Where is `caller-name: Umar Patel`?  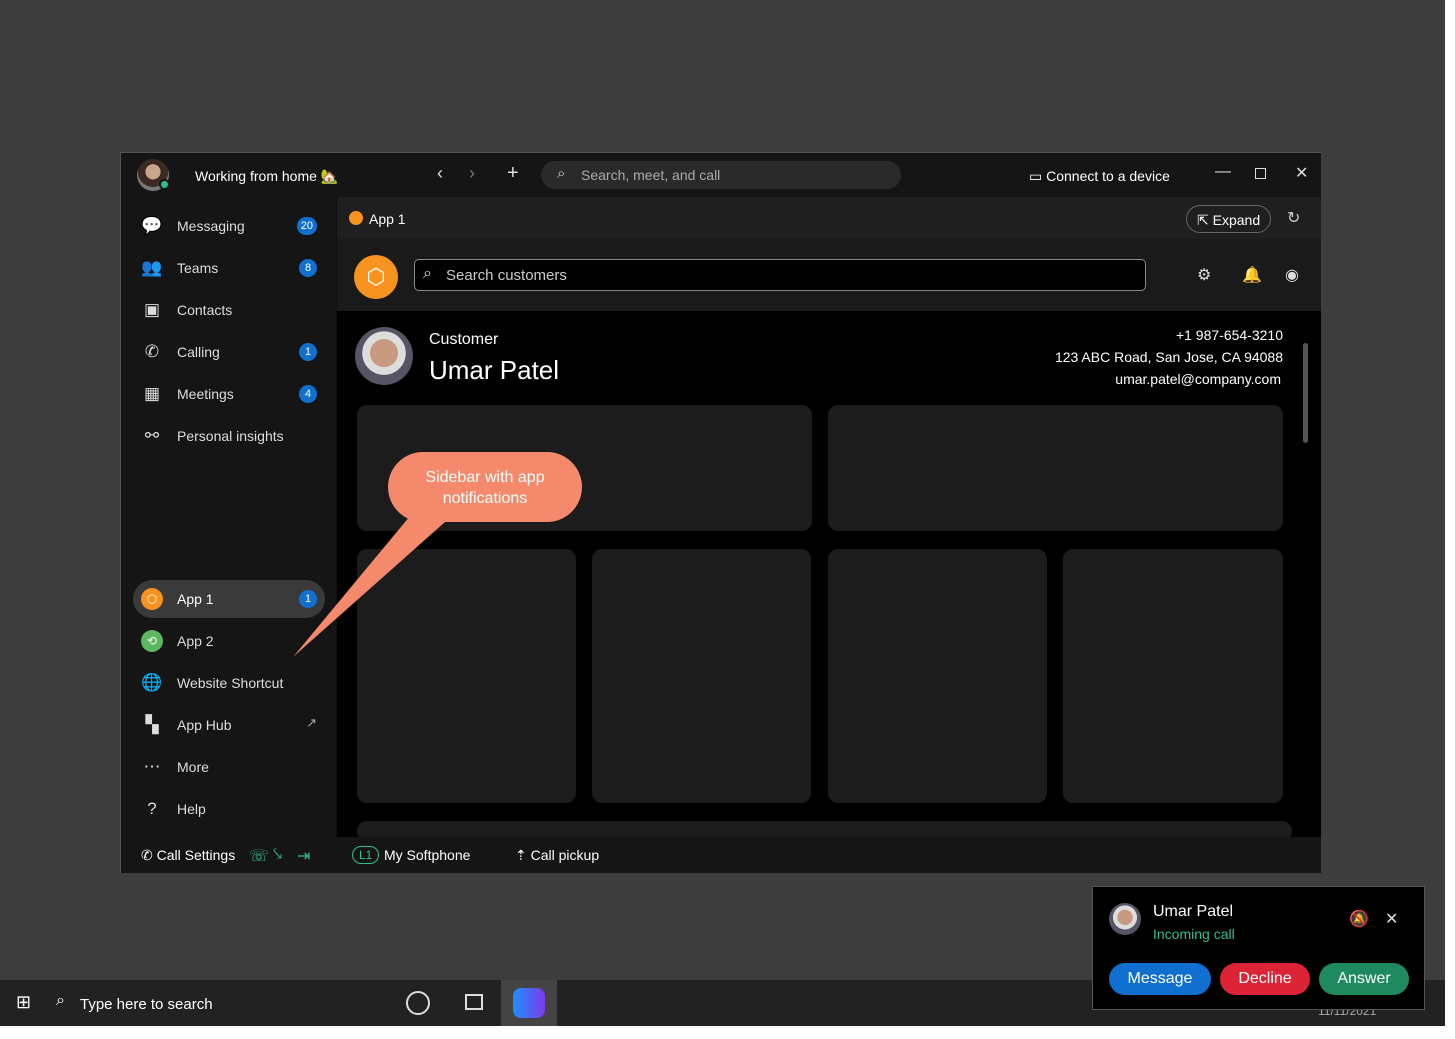
caller-name: Umar Patel is located at coordinates (1193, 911).